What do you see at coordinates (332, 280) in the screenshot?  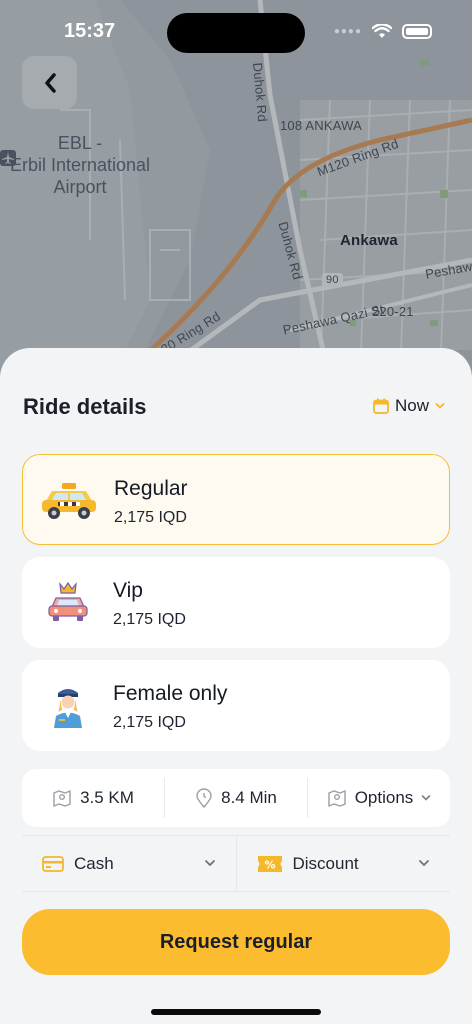 I see `map-road-shield-90: 90` at bounding box center [332, 280].